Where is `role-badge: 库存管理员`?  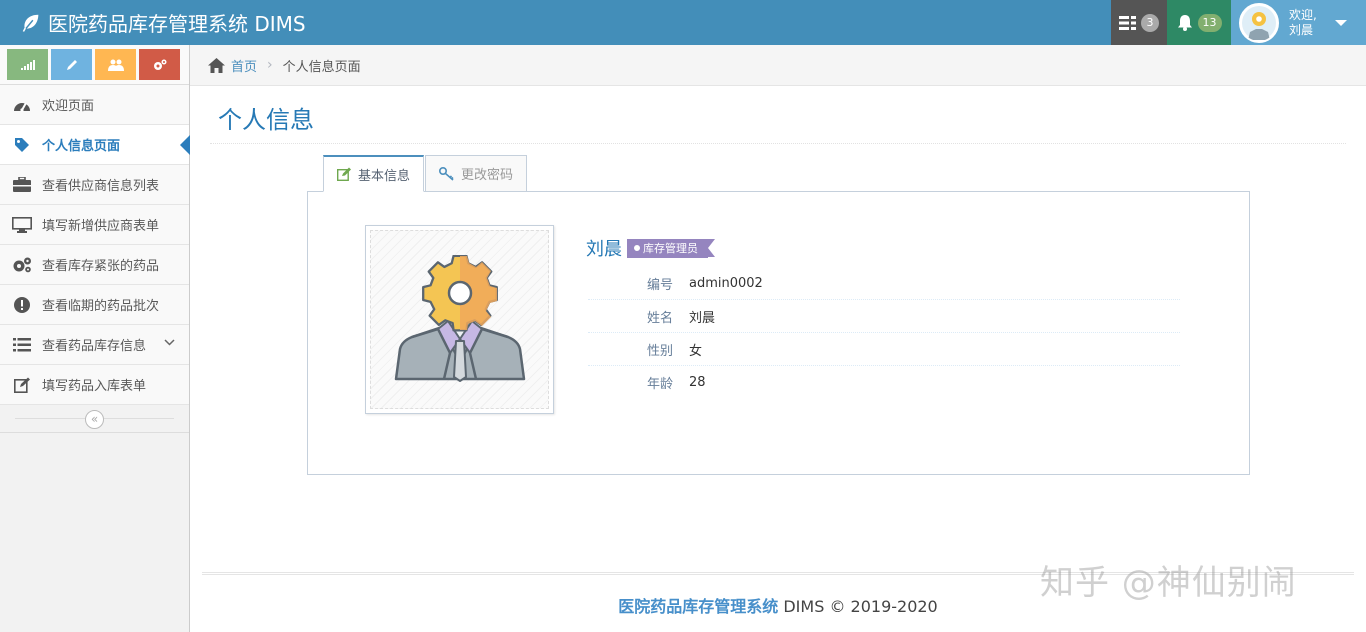 role-badge: 库存管理员 is located at coordinates (671, 248).